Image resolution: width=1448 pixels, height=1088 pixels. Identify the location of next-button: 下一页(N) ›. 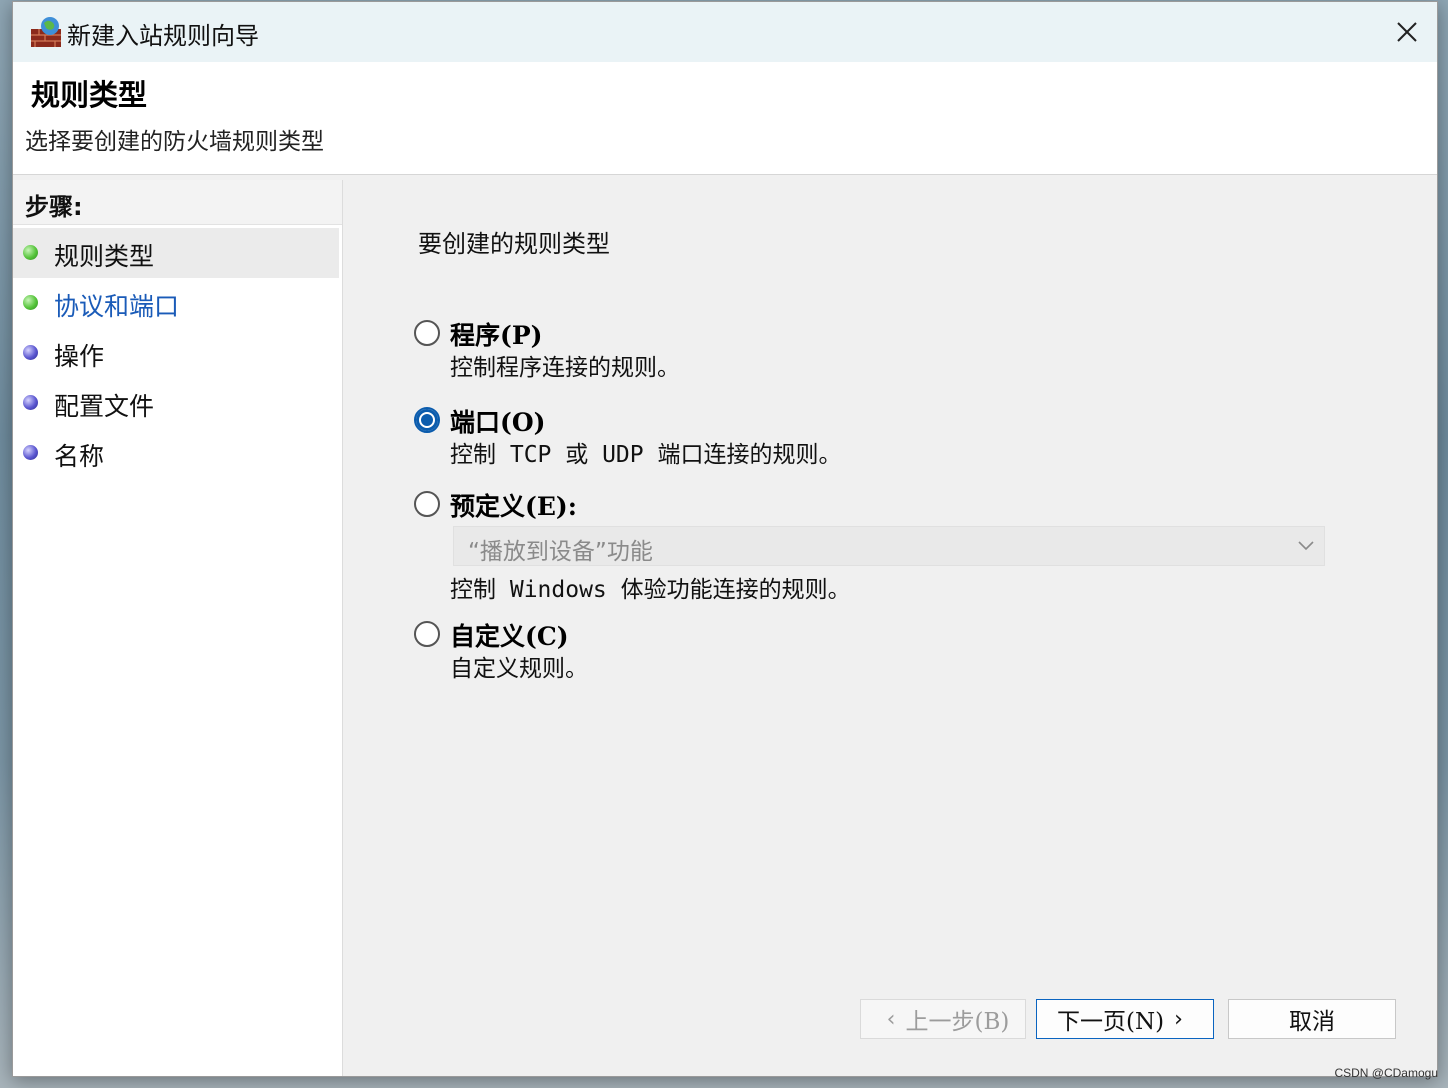
(1125, 1019).